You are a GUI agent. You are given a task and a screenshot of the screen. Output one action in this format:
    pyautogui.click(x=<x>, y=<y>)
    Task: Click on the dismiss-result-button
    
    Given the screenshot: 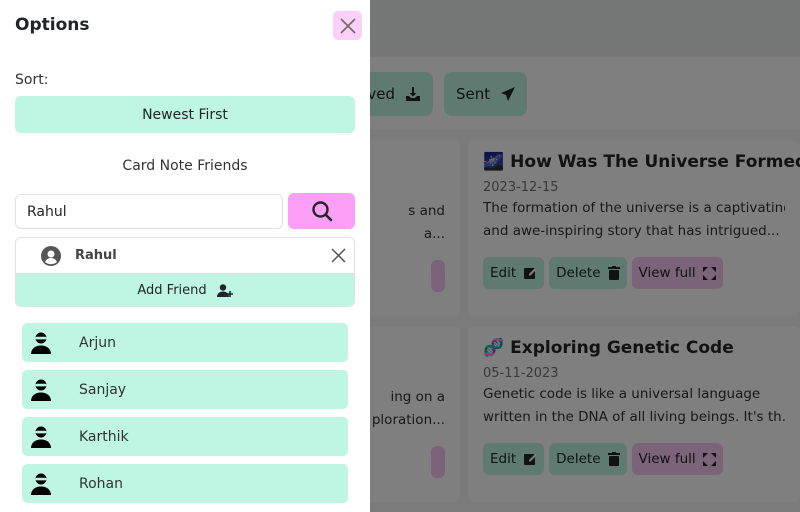 What is the action you would take?
    pyautogui.click(x=338, y=255)
    